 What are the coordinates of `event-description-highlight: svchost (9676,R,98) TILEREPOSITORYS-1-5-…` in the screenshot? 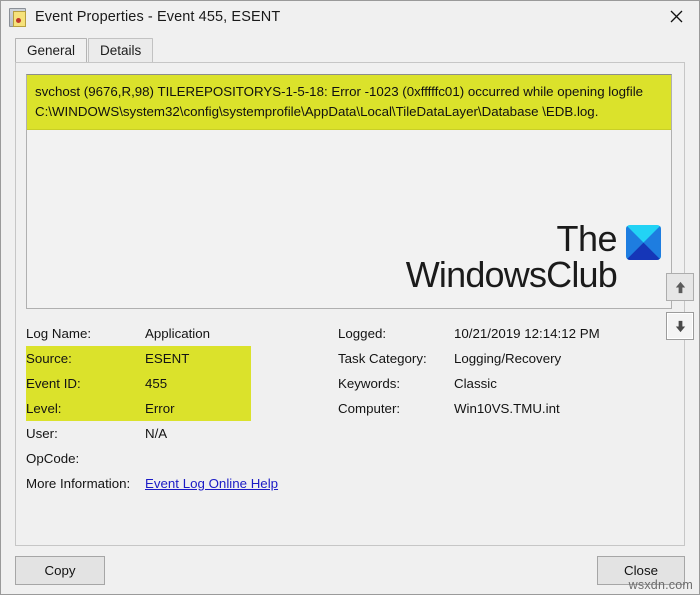 It's located at (349, 102).